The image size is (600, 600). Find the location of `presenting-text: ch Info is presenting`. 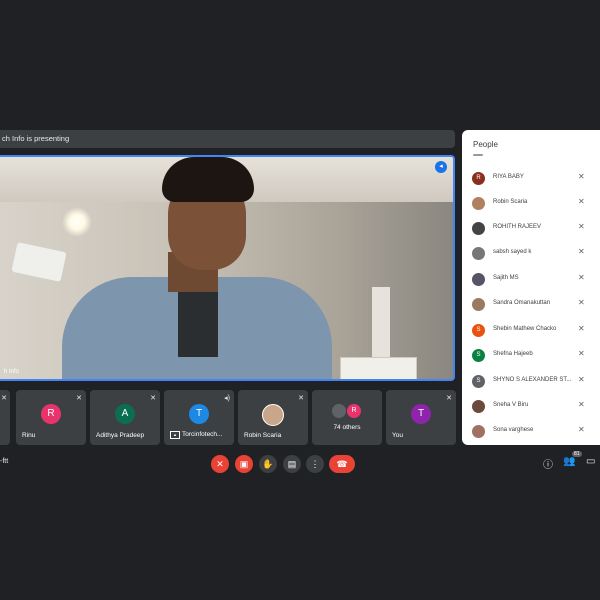

presenting-text: ch Info is presenting is located at coordinates (36, 138).